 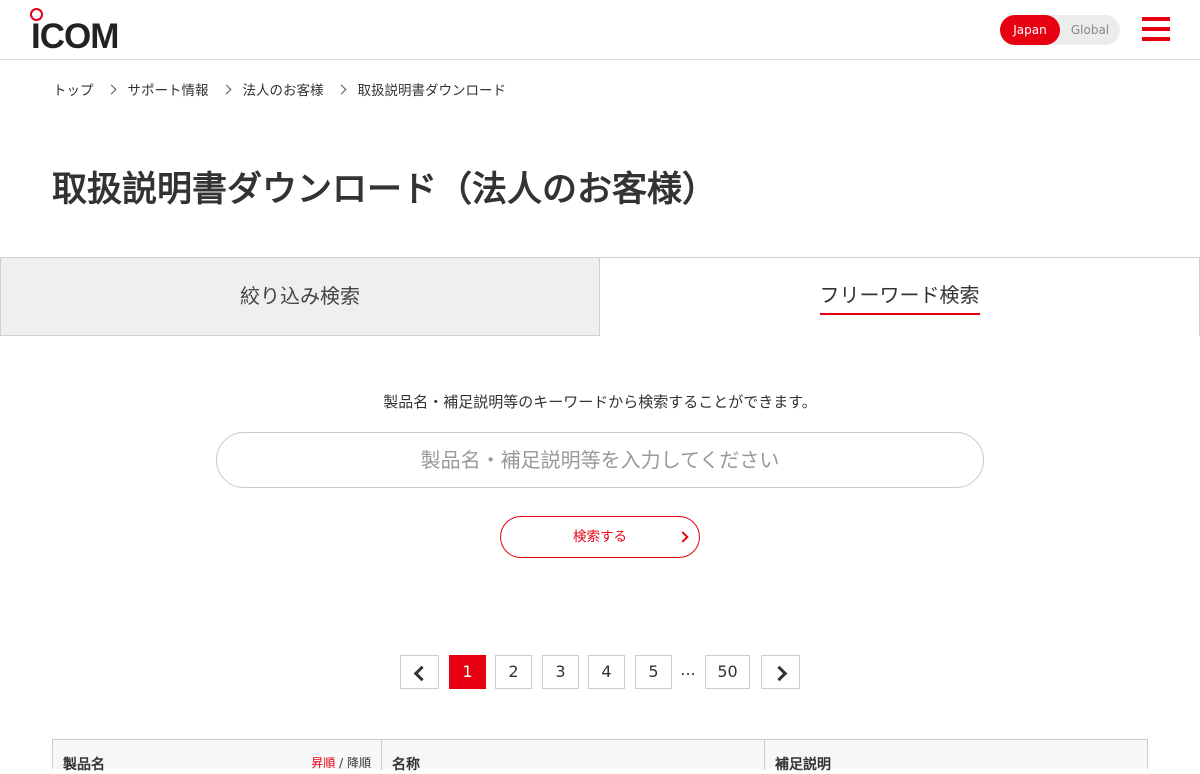 I want to click on tab-filter-label: 絞り込み検索, so click(x=300, y=296).